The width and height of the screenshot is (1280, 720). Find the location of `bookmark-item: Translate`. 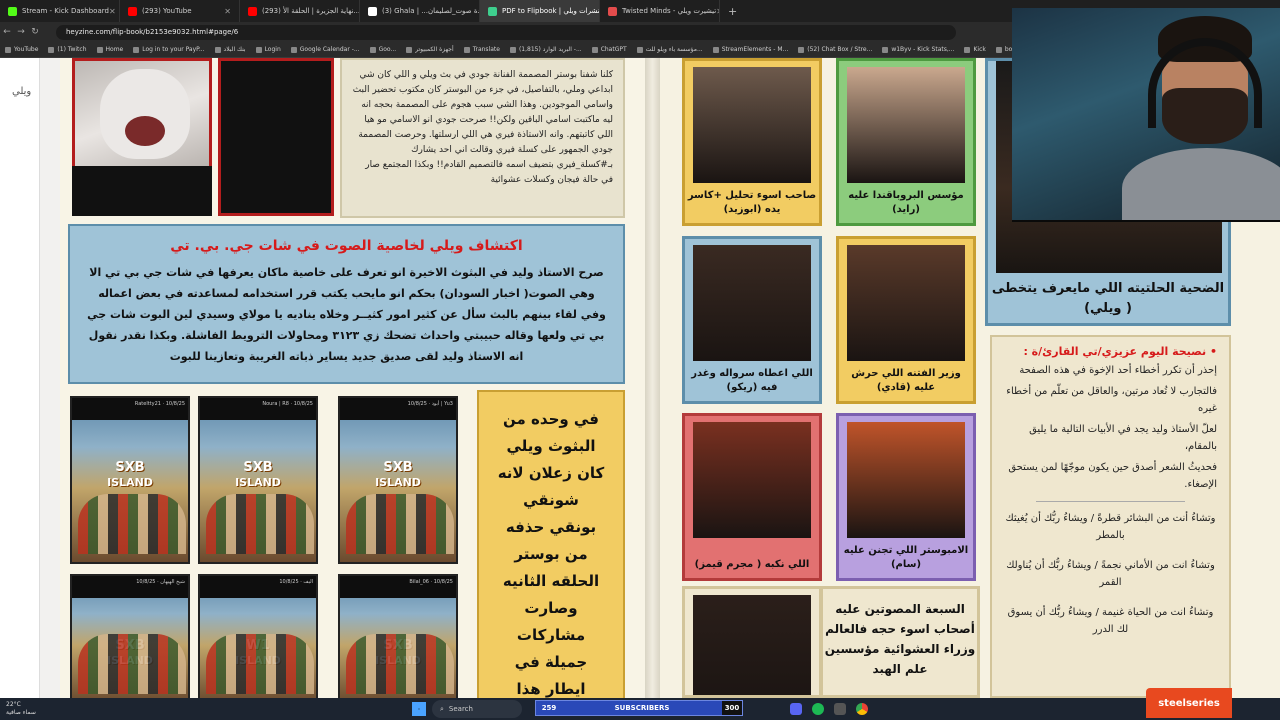

bookmark-item: Translate is located at coordinates (482, 49).